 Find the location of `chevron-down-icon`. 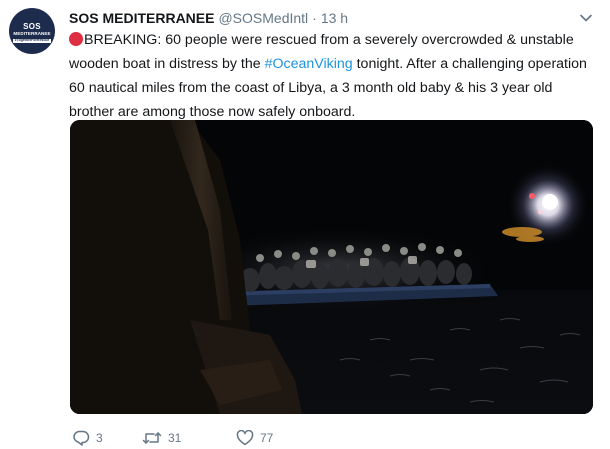

chevron-down-icon is located at coordinates (586, 18).